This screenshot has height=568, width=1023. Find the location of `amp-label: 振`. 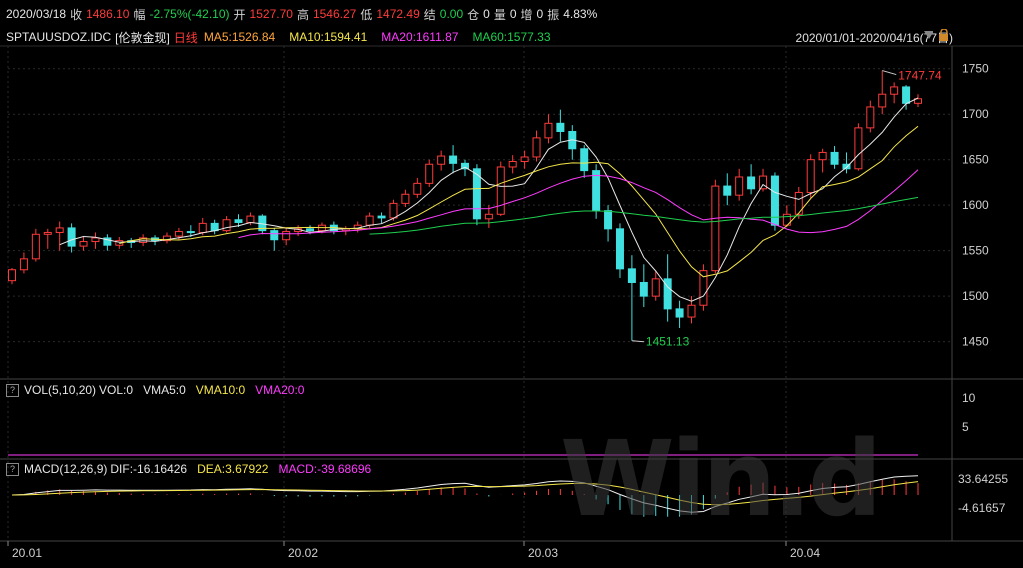

amp-label: 振 is located at coordinates (553, 14).